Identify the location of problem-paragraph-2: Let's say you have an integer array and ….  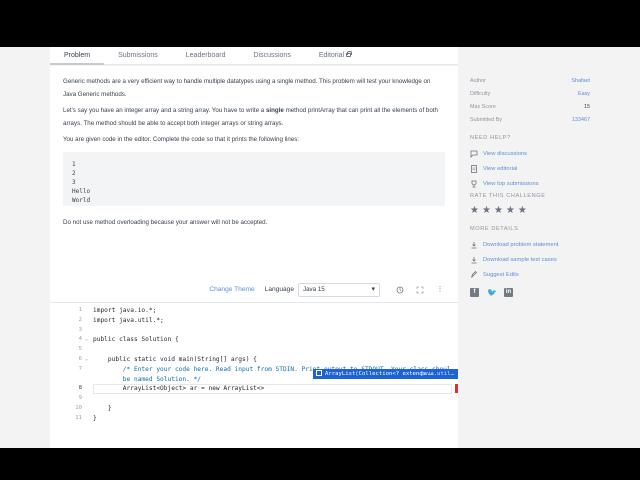
(254, 117).